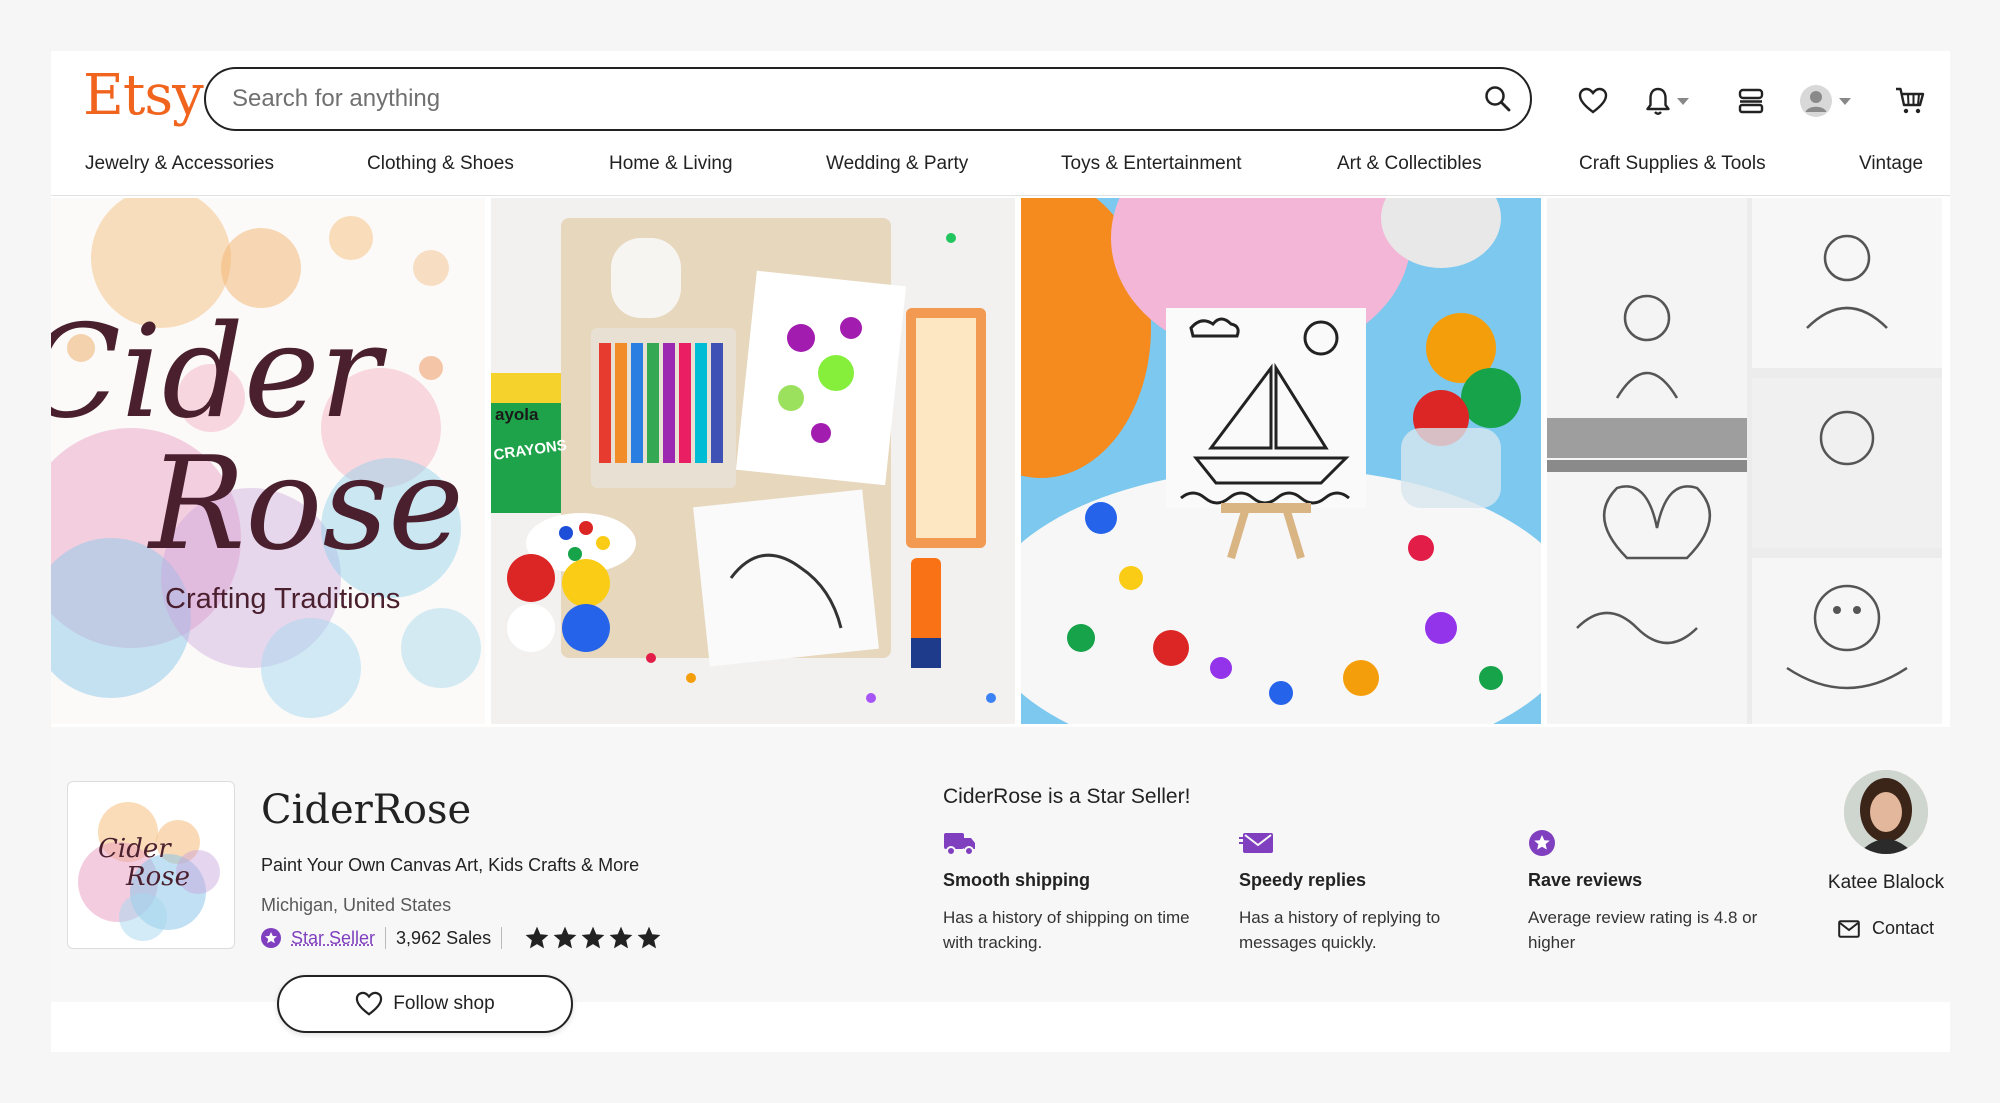  What do you see at coordinates (444, 1003) in the screenshot?
I see `follow-shop-label: Follow shop` at bounding box center [444, 1003].